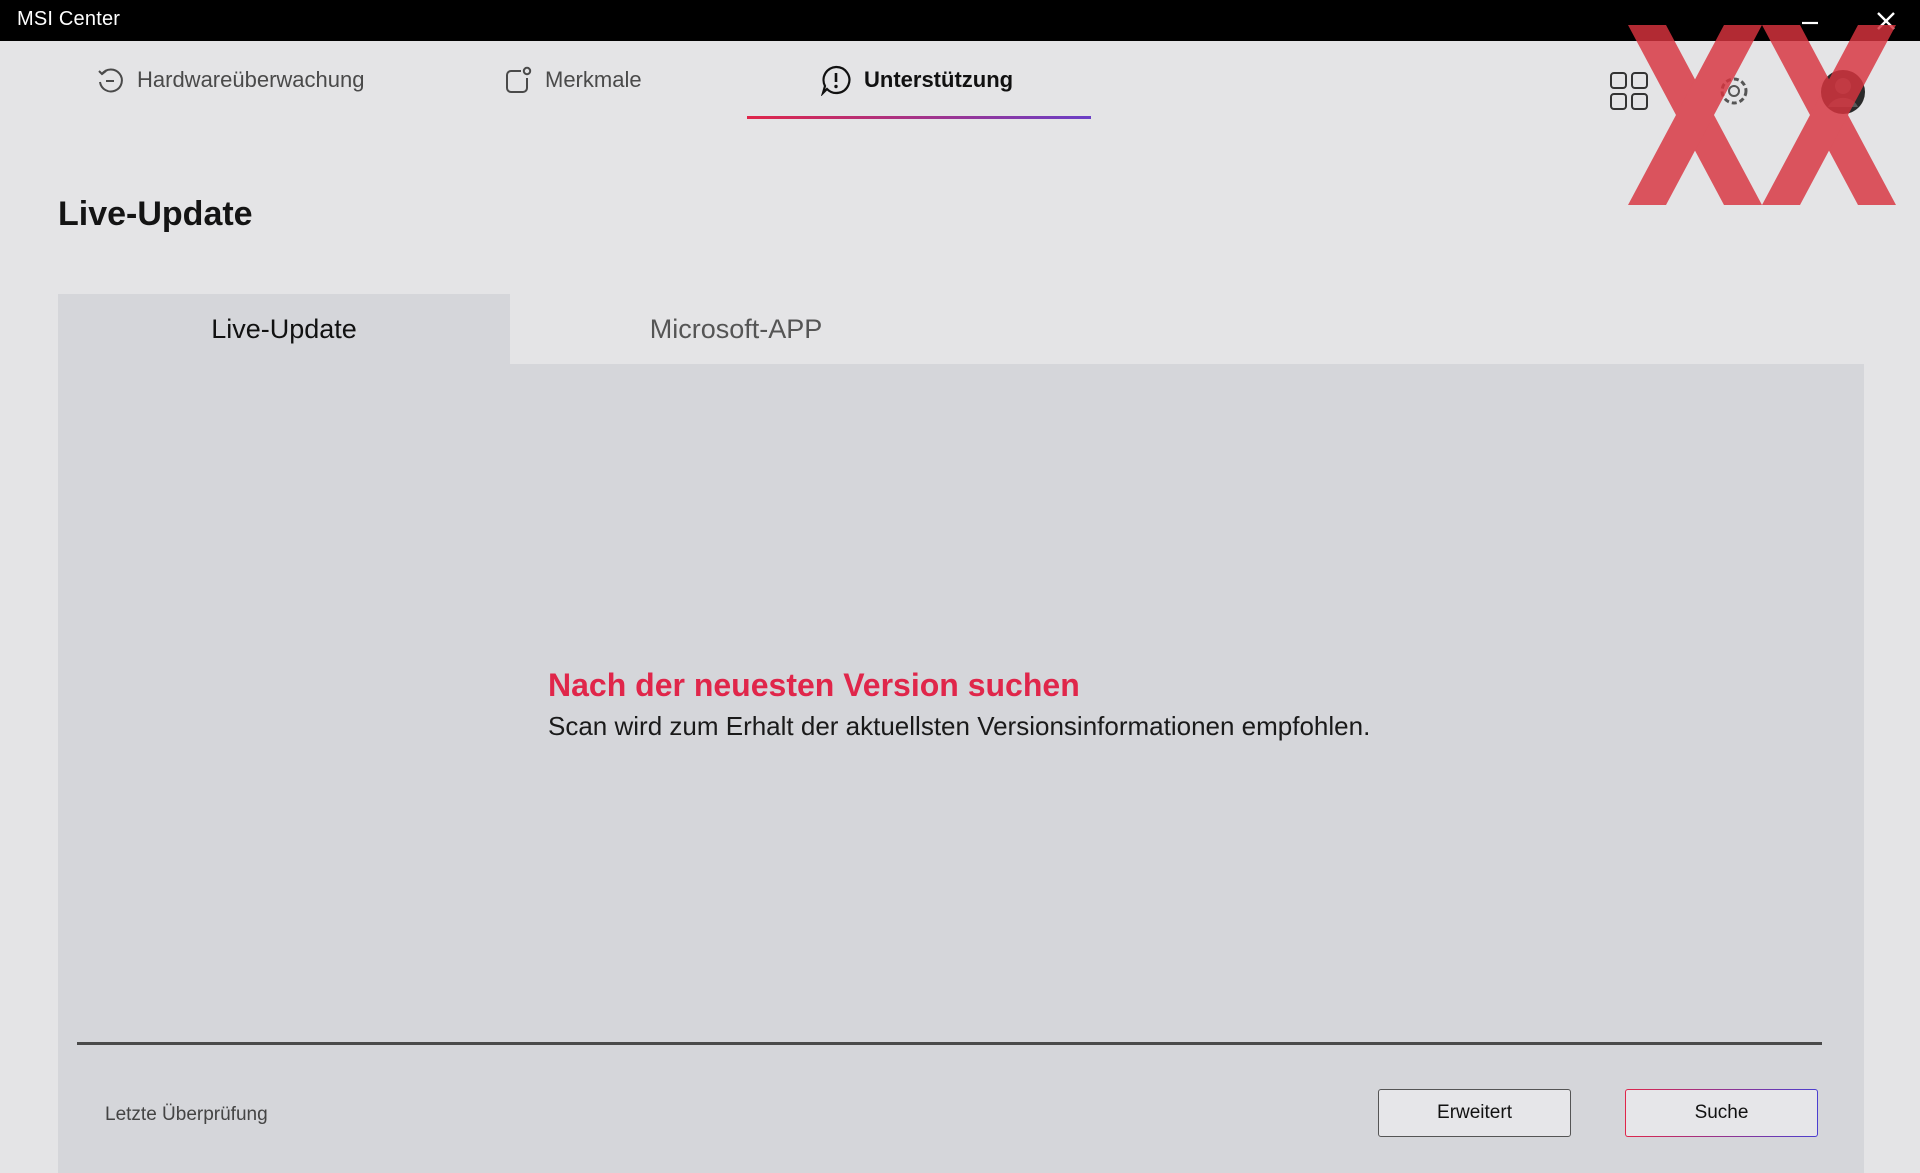 The height and width of the screenshot is (1173, 1920). Describe the element at coordinates (1474, 1113) in the screenshot. I see `advanced-button: Erweitert` at that location.